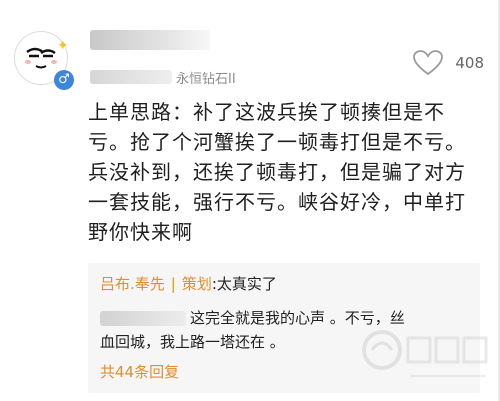  What do you see at coordinates (64, 80) in the screenshot?
I see `gender-male-icon: ♂` at bounding box center [64, 80].